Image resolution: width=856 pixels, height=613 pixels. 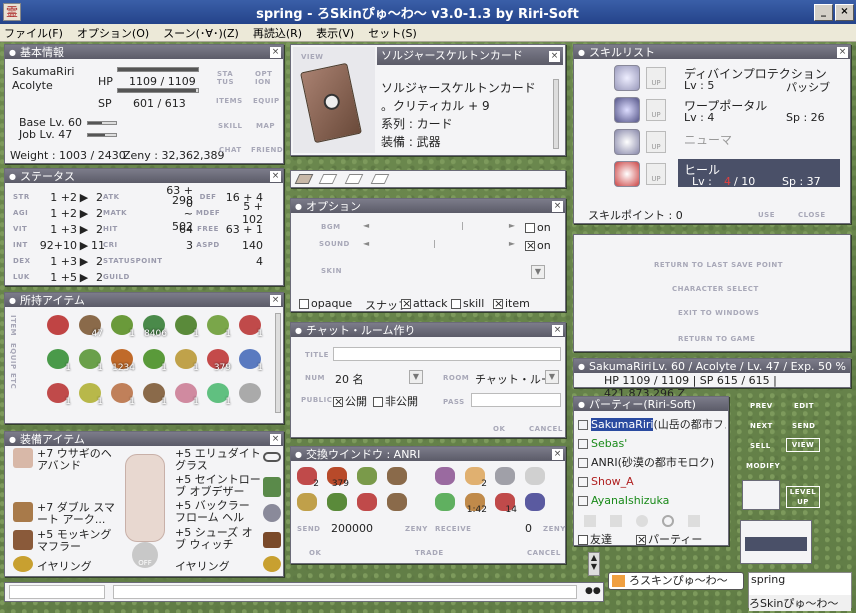 What do you see at coordinates (439, 226) in the screenshot?
I see `bgm-slider: ◄ | ►` at bounding box center [439, 226].